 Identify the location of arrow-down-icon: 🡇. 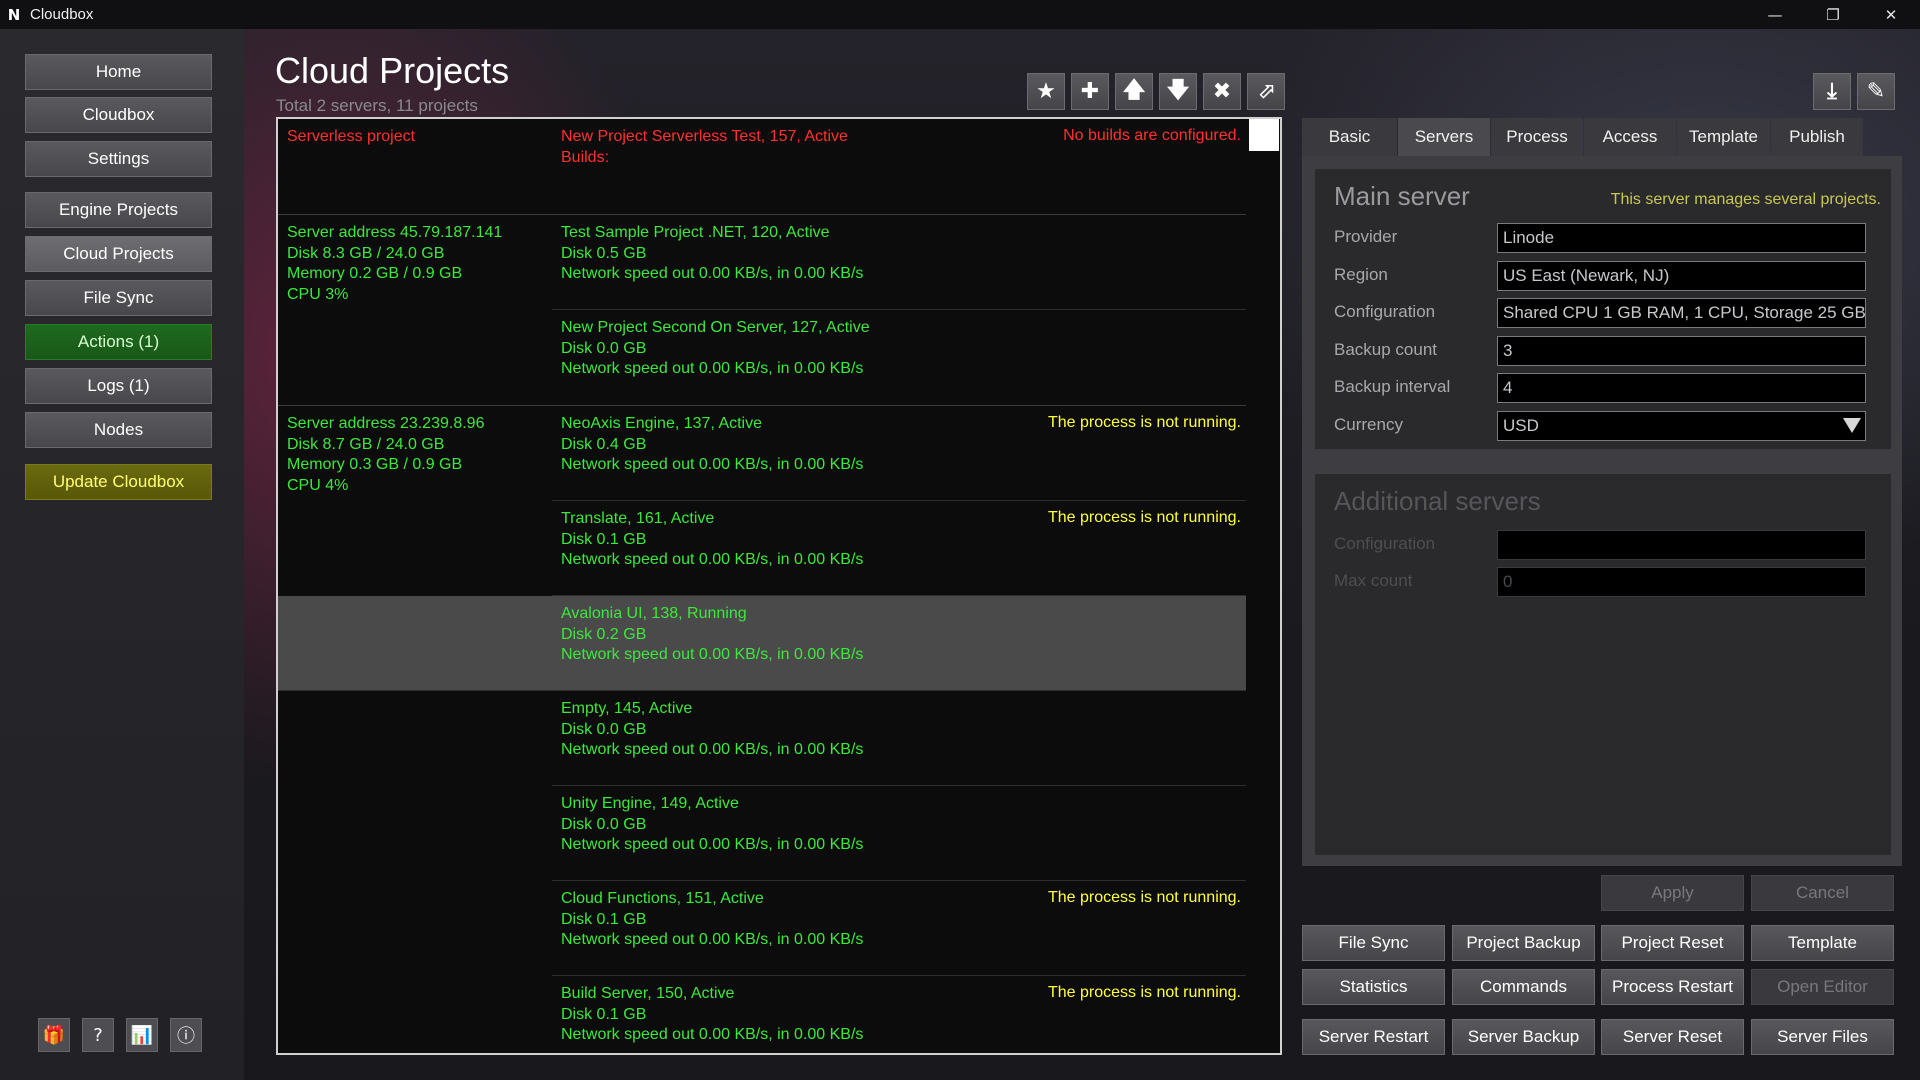
(1178, 91).